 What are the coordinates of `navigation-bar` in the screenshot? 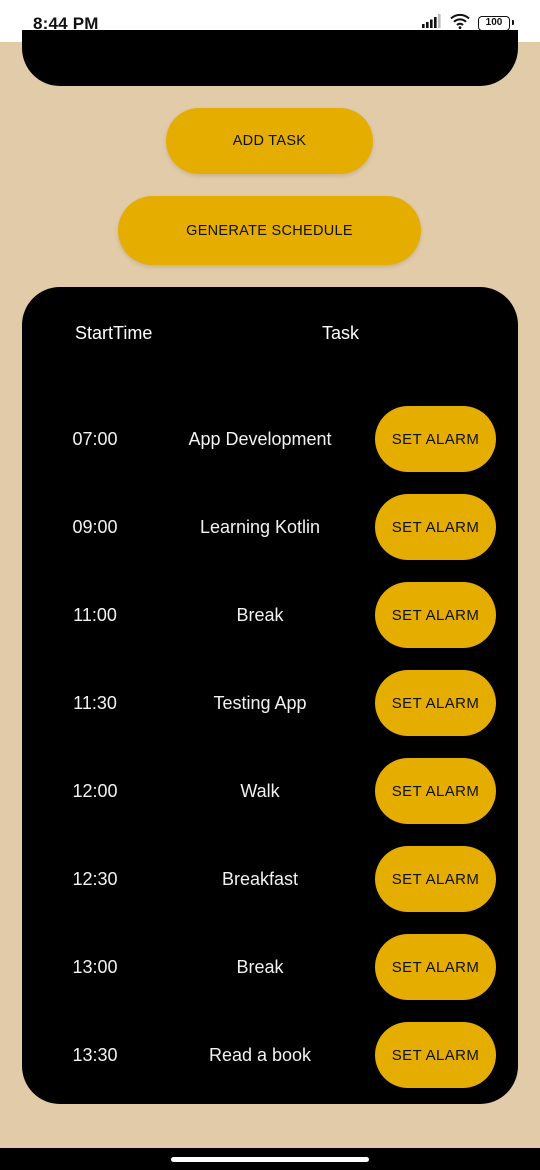 It's located at (270, 1159).